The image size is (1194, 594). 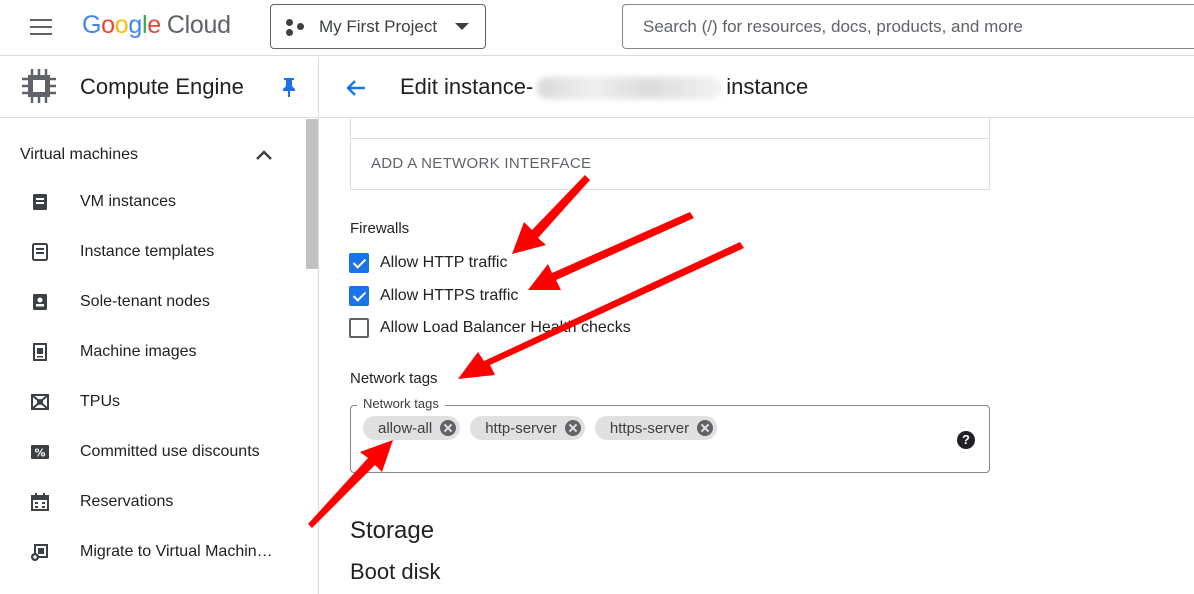 What do you see at coordinates (152, 252) in the screenshot?
I see `sidebar-item-instance-templates: Instance templates` at bounding box center [152, 252].